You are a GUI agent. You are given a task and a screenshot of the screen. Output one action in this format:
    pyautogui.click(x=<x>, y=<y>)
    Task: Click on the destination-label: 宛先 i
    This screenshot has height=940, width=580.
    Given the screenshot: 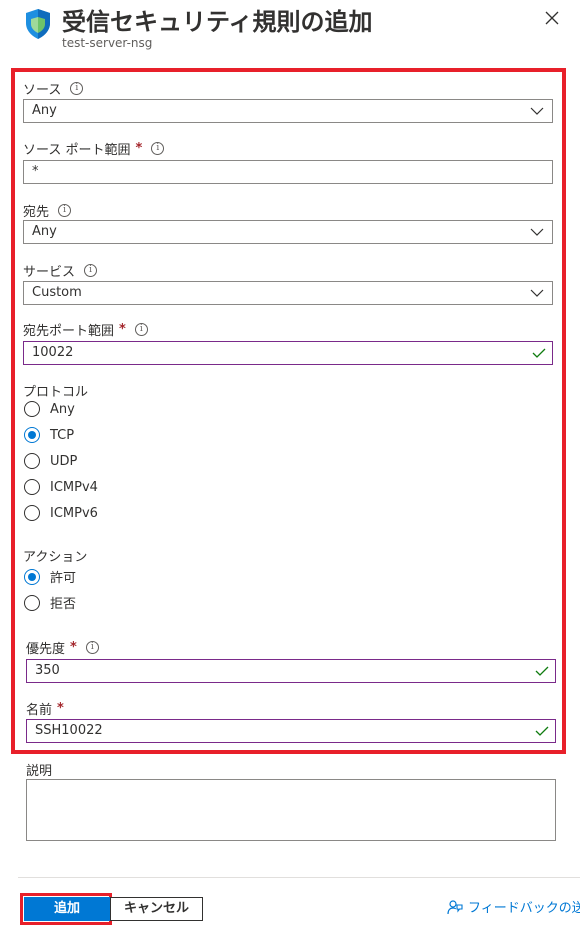 What is the action you would take?
    pyautogui.click(x=47, y=210)
    